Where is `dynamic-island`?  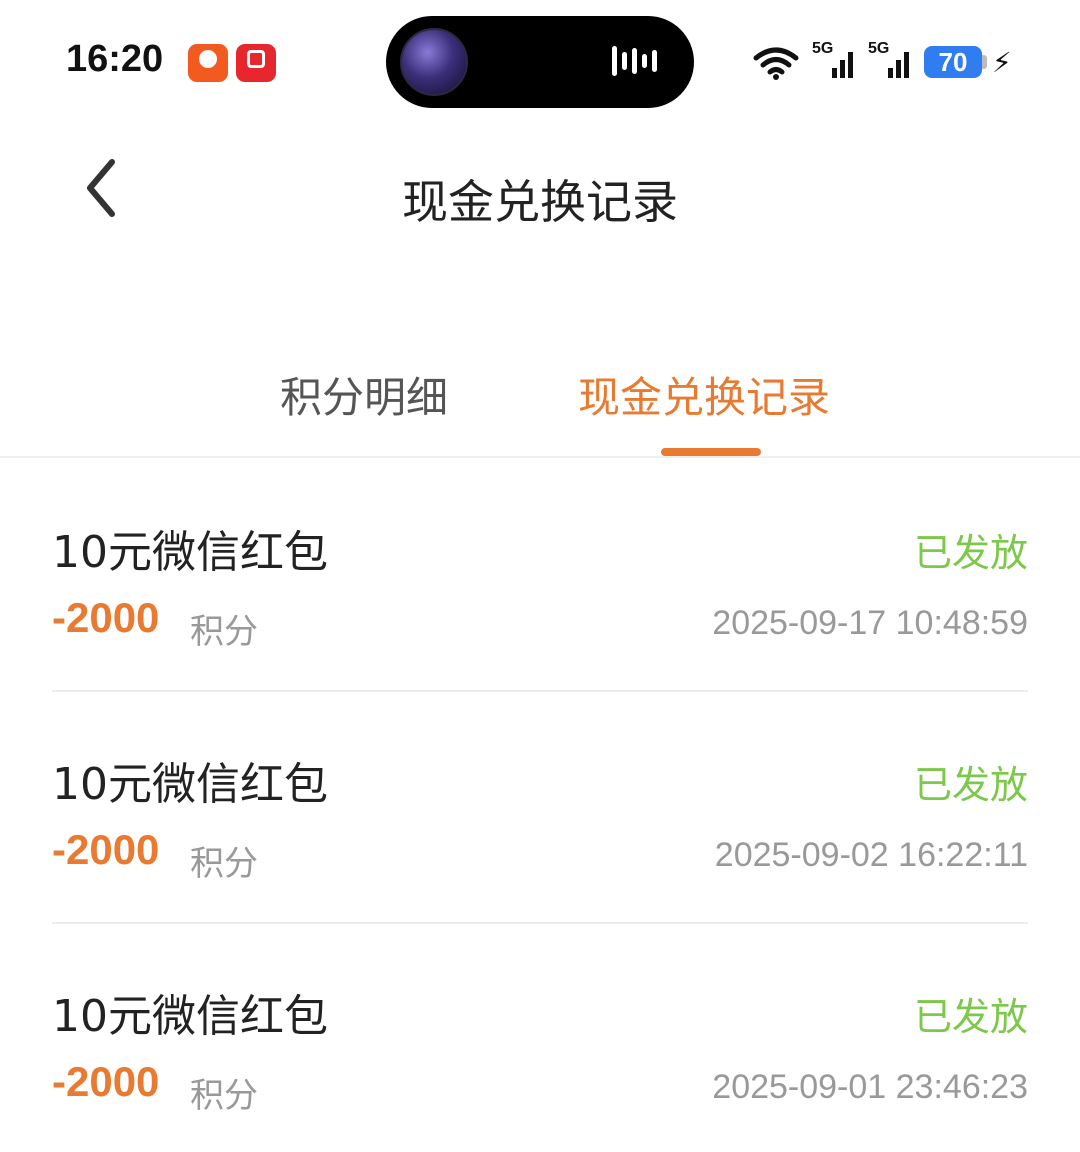
dynamic-island is located at coordinates (540, 62).